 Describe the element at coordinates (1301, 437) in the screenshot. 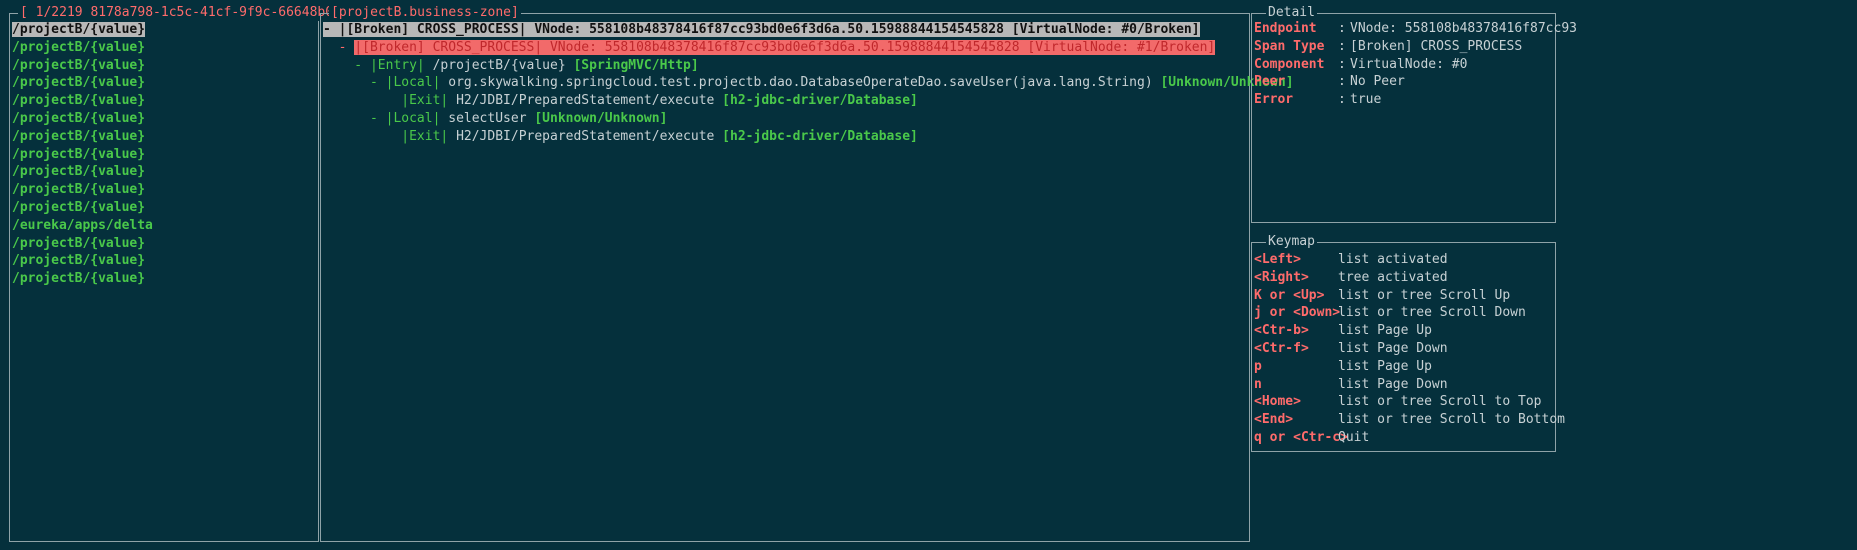

I see `keymap-key: q or <Ctr-c>` at that location.